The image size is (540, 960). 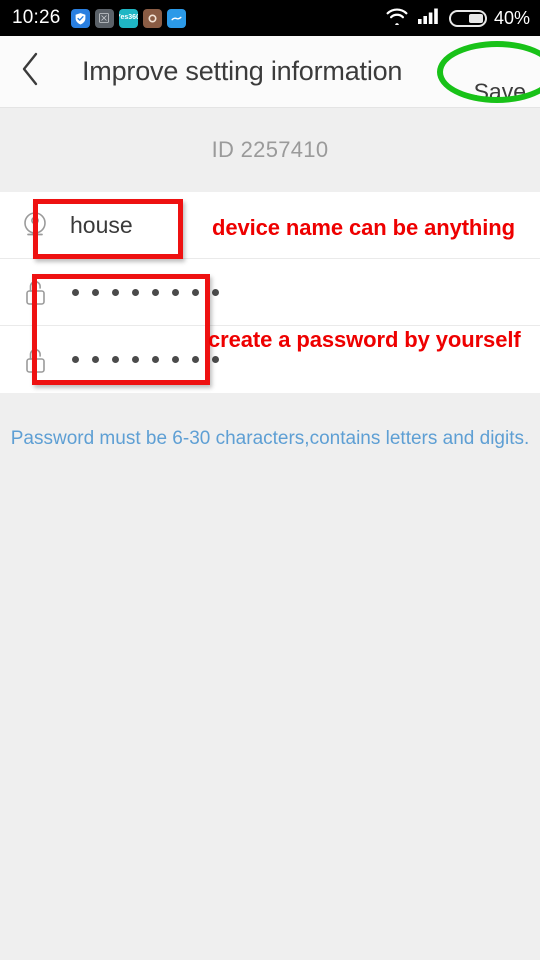 I want to click on yes360-app-icon: Yes360, so click(x=128, y=18).